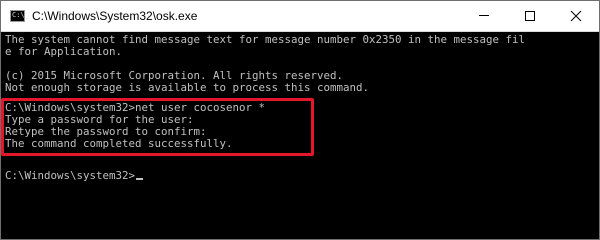 The image size is (600, 240). I want to click on console-prompt-line: C:\Windows\system32>, so click(74, 175).